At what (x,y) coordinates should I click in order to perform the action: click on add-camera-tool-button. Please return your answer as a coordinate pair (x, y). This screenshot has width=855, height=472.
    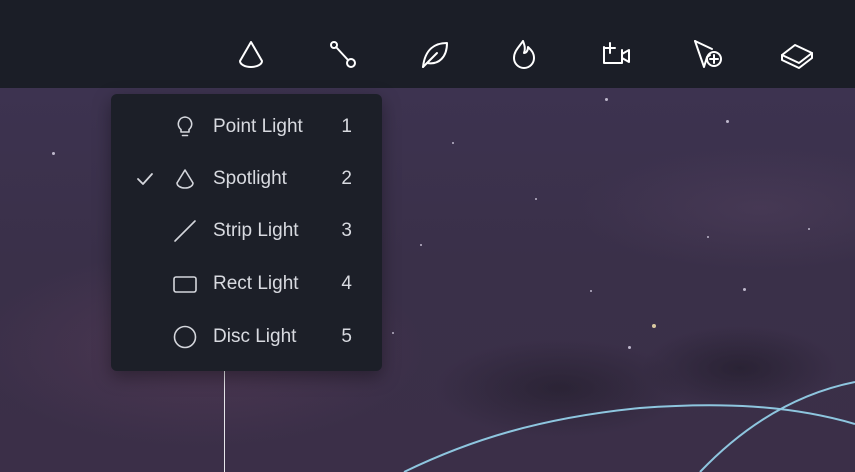
    Looking at the image, I should click on (615, 54).